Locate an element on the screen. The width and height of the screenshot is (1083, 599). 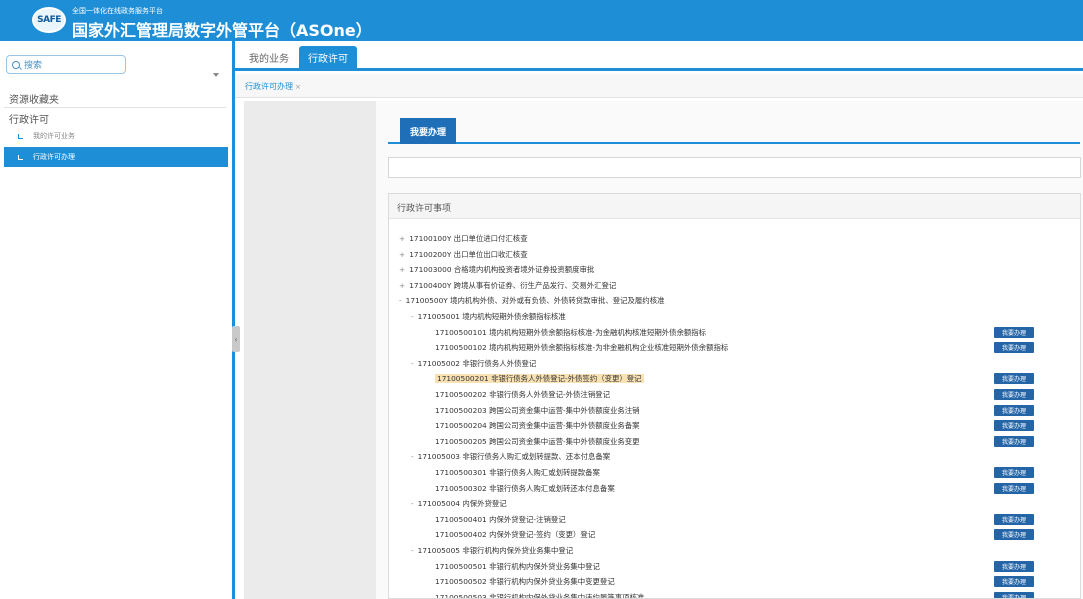
tree-row: -171005004 内保外贷登记 is located at coordinates (459, 504).